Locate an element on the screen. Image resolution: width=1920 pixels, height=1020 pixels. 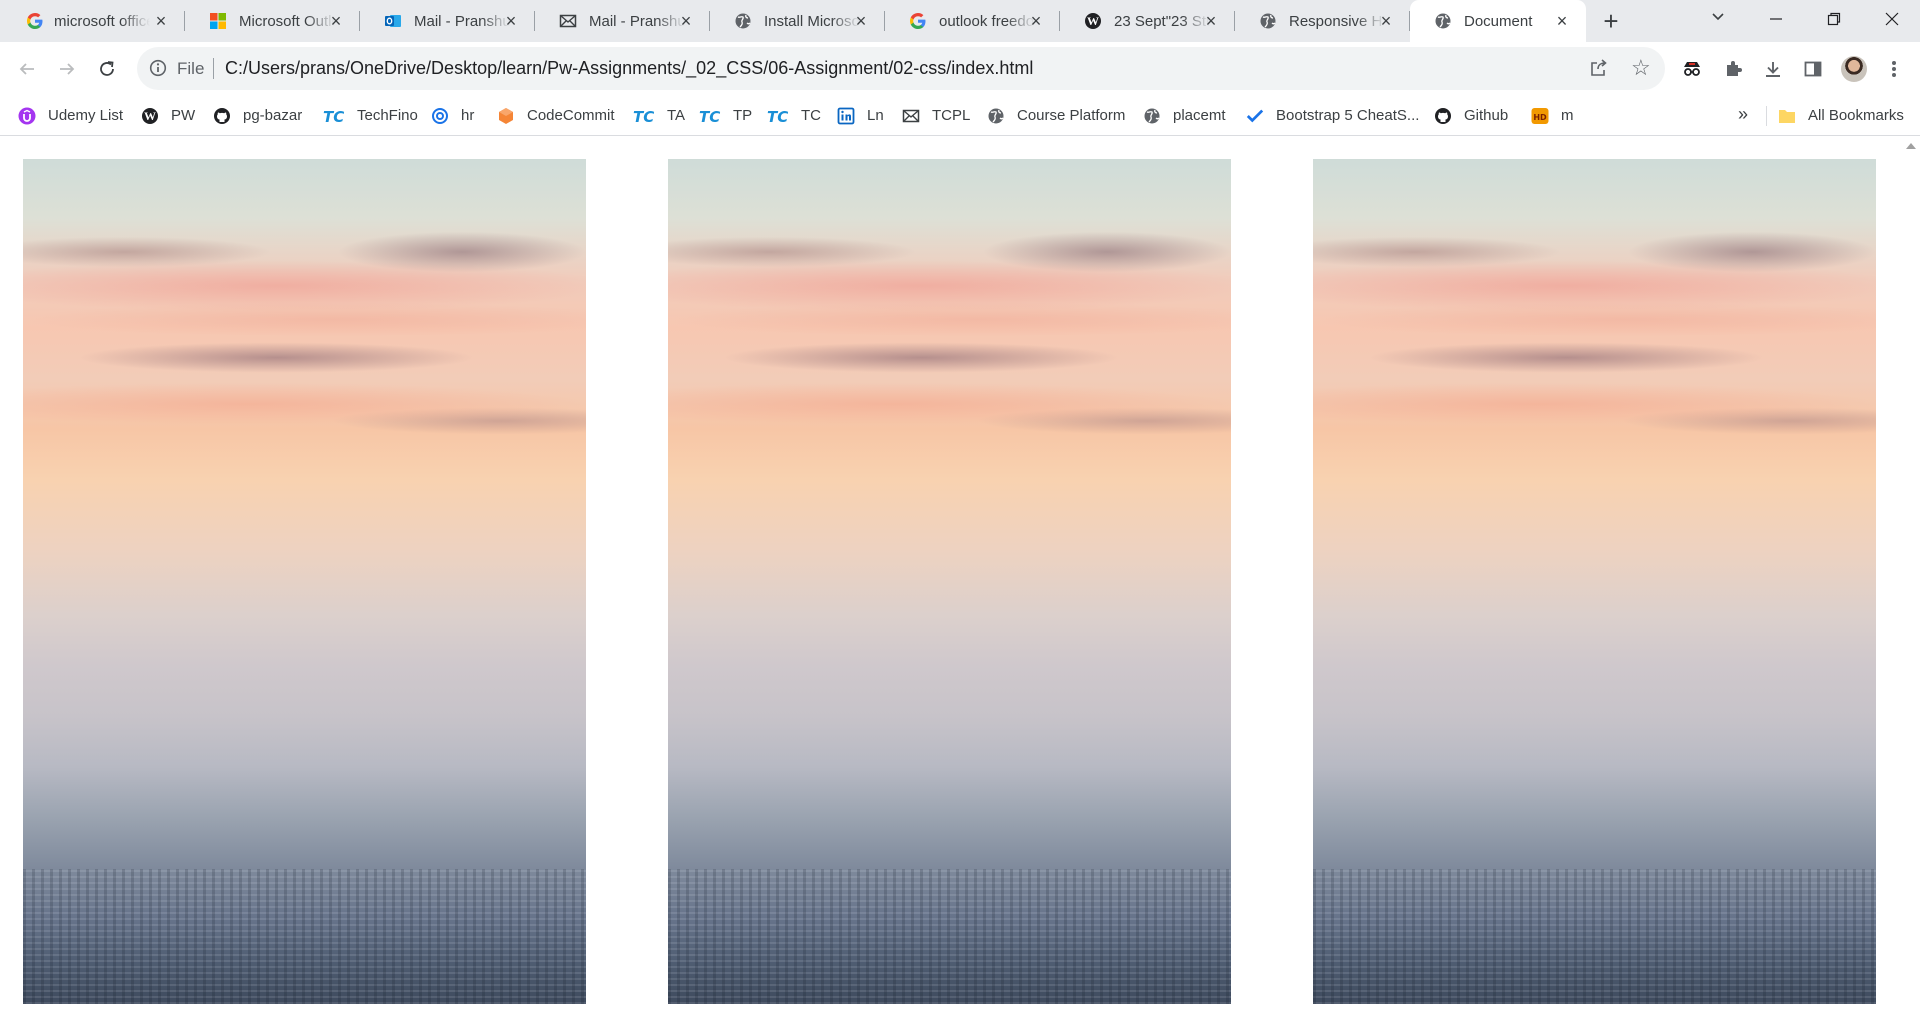
linkedin-icon is located at coordinates (846, 116).